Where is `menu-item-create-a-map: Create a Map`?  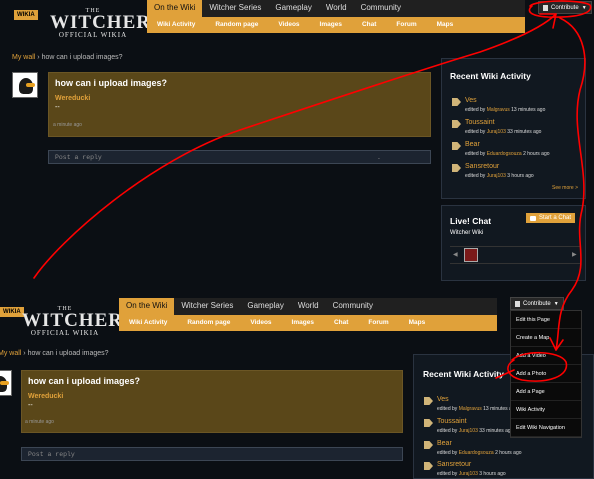
menu-item-create-a-map: Create a Map is located at coordinates (546, 338).